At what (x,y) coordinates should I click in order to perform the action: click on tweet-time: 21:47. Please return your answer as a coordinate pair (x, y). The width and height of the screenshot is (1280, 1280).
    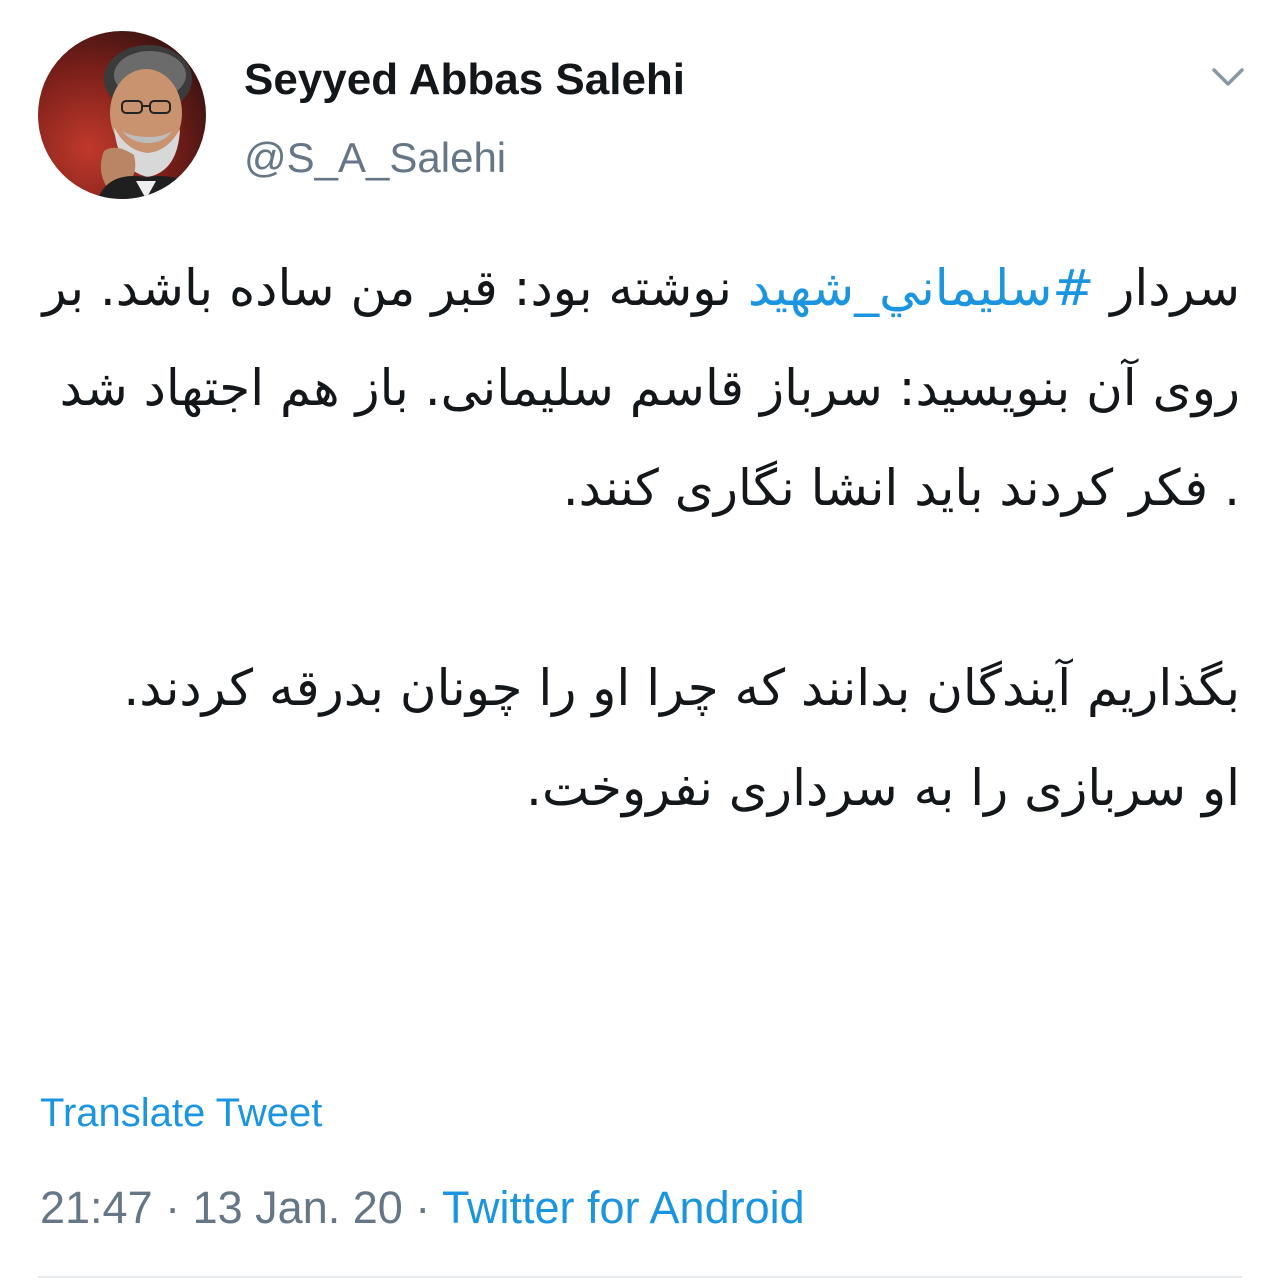
    Looking at the image, I should click on (96, 1207).